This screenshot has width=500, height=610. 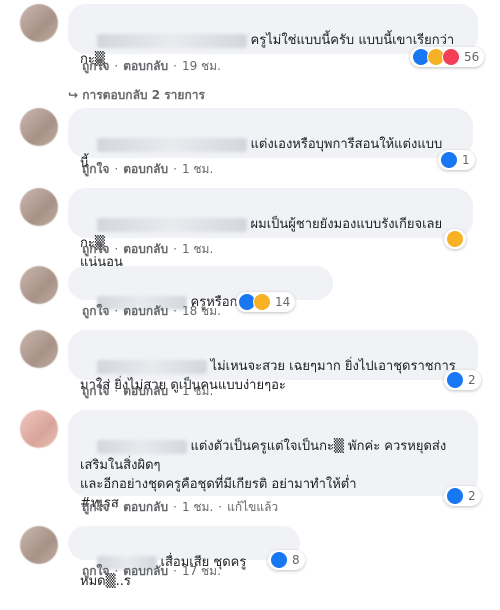 I want to click on reaction-count: 1, so click(x=466, y=160).